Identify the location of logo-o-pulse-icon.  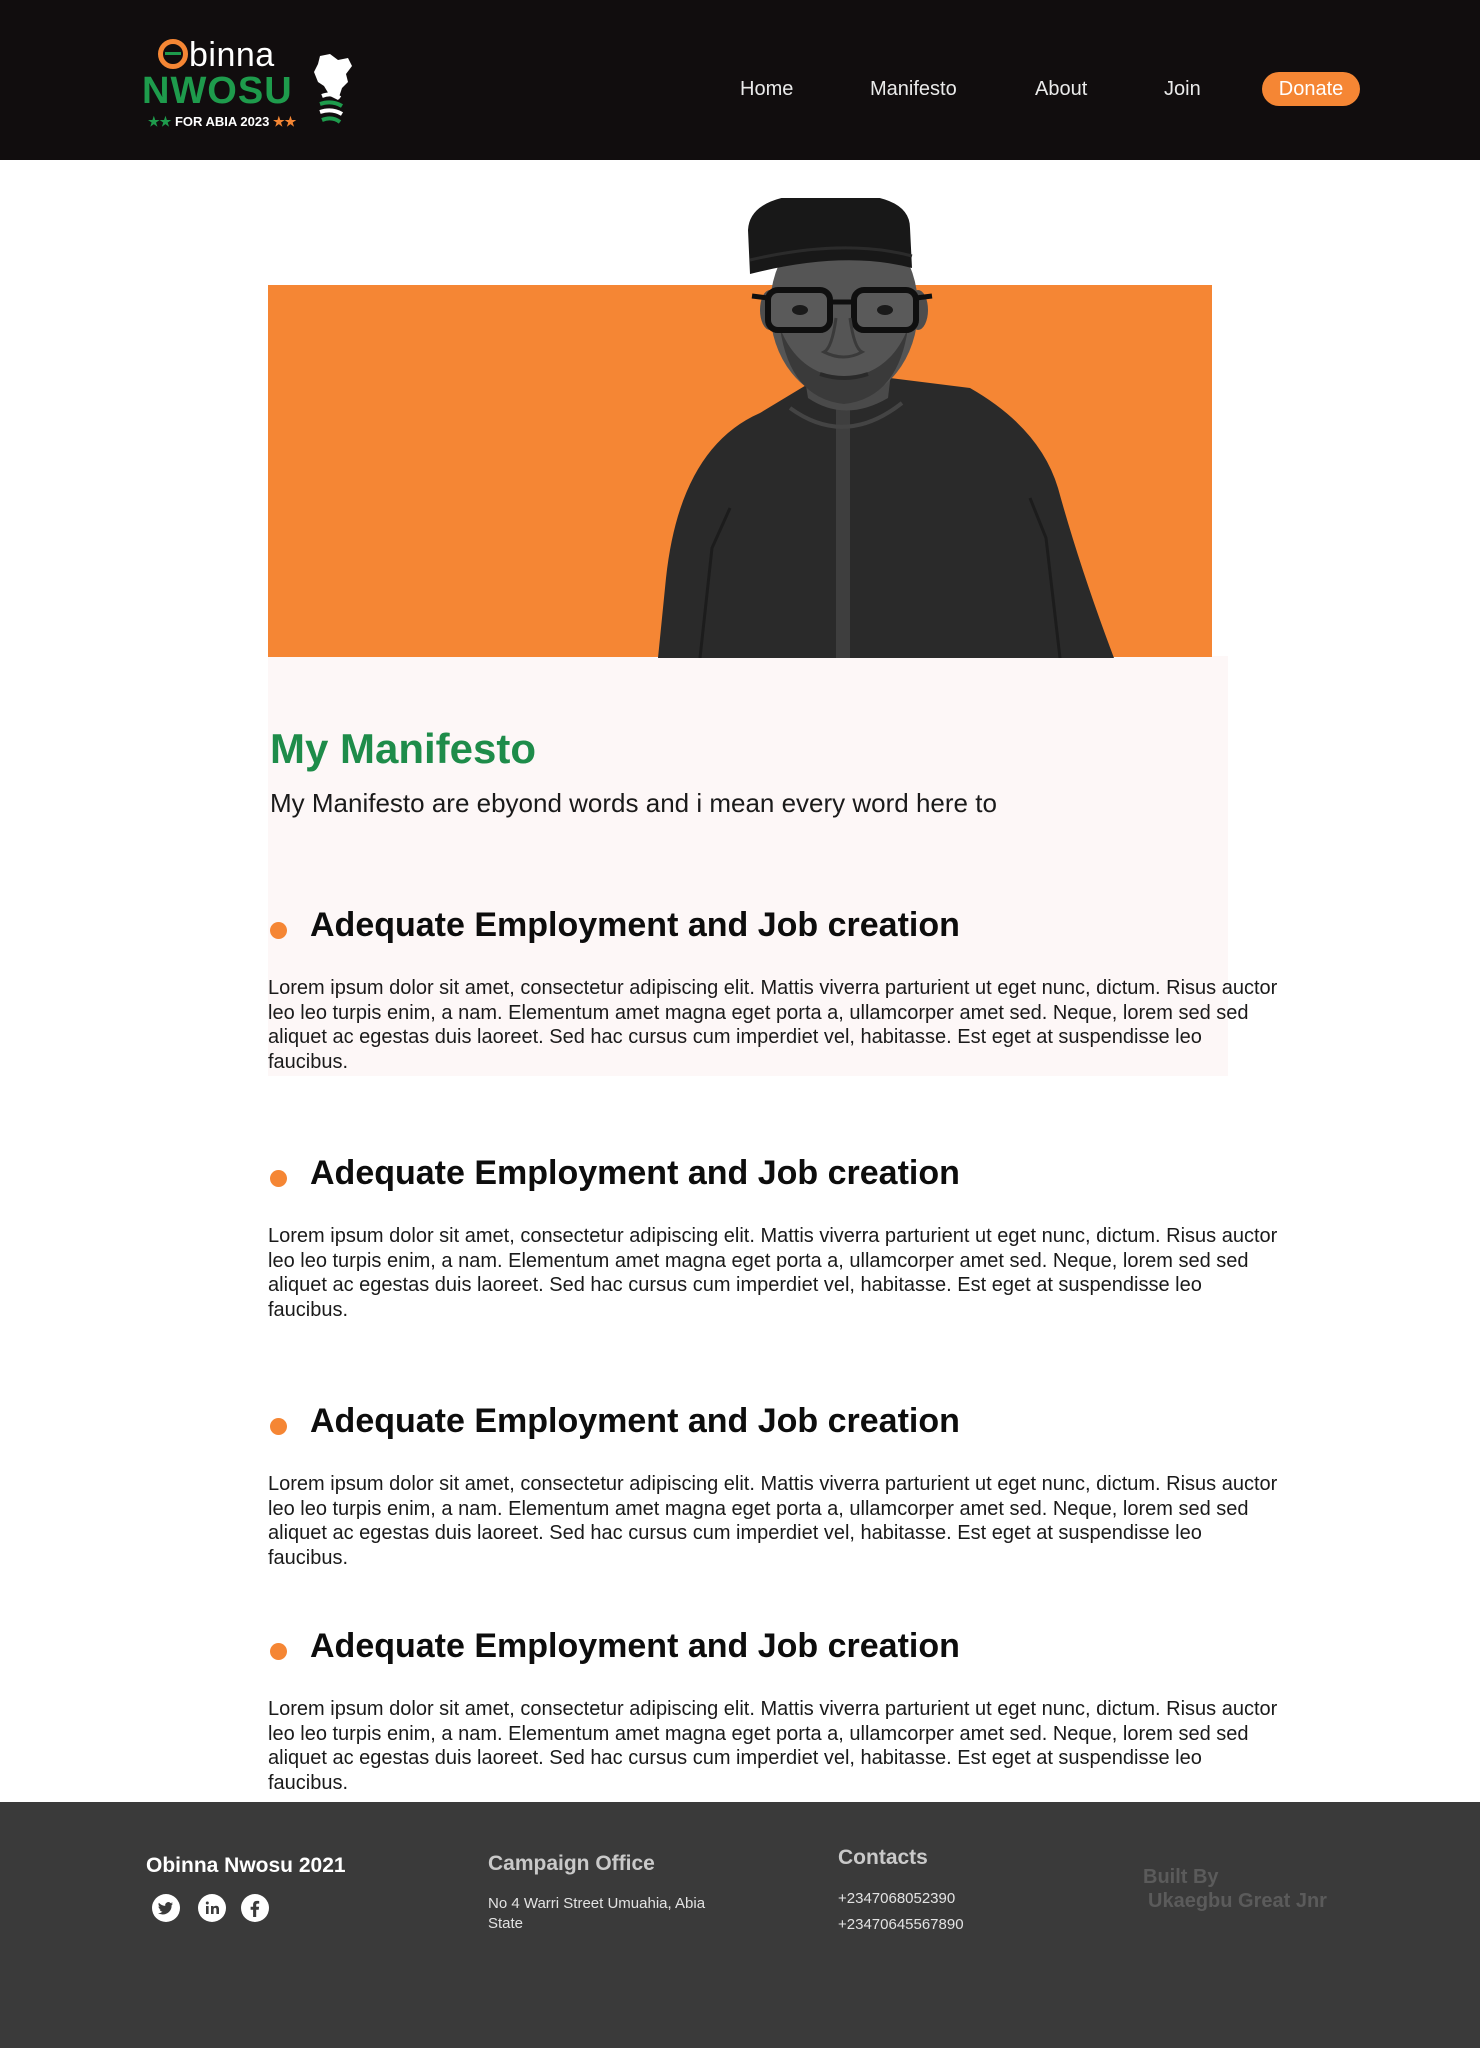
(173, 54).